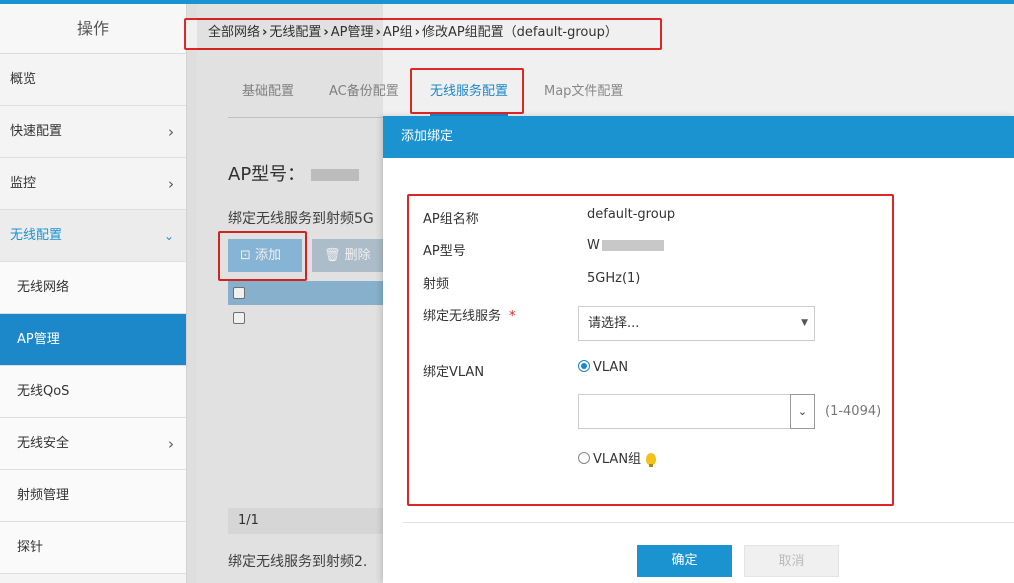  I want to click on radio-checked-icon, so click(584, 366).